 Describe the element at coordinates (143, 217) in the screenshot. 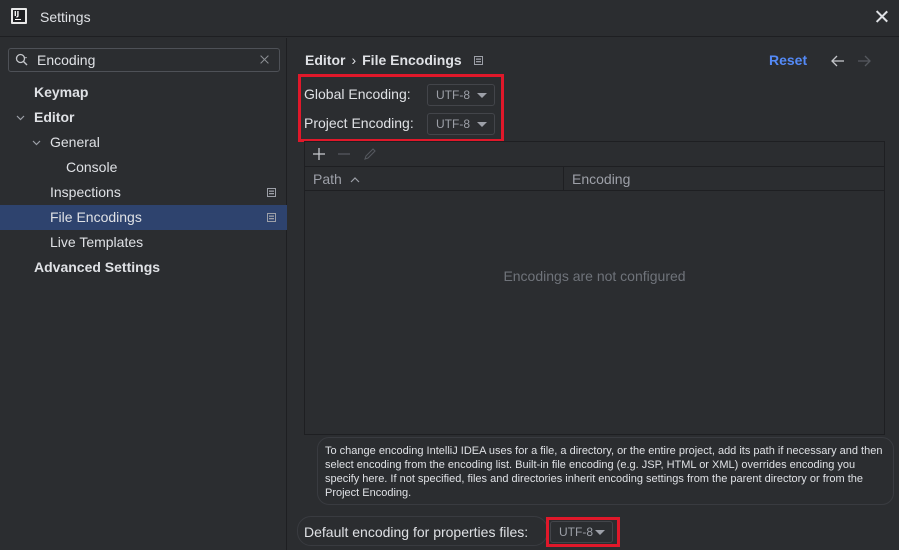

I see `sidebar-item-file-encodings: File Encodings` at that location.